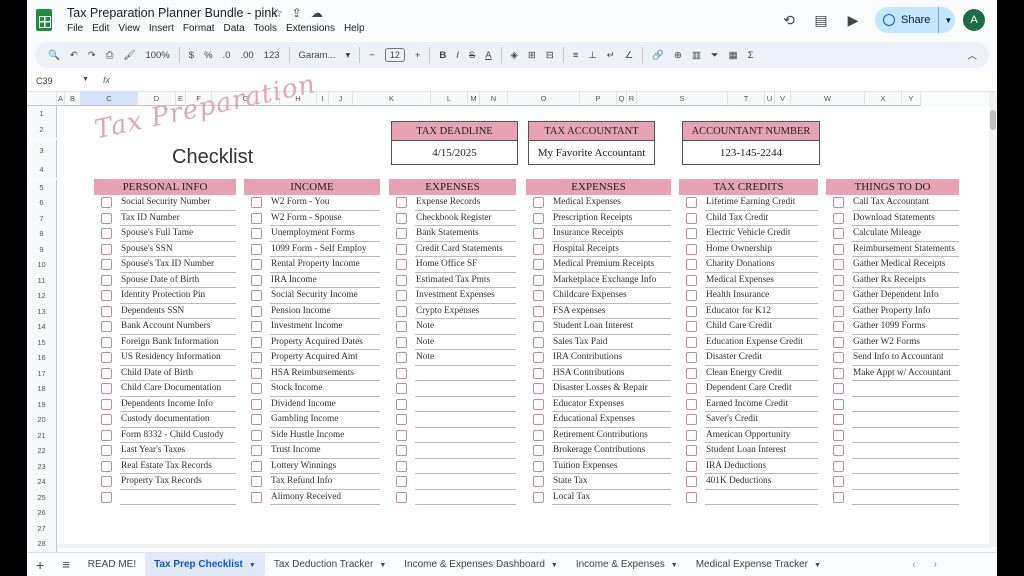 The image size is (1024, 576). What do you see at coordinates (325, 435) in the screenshot?
I see `item-label: Side Hustle Income` at bounding box center [325, 435].